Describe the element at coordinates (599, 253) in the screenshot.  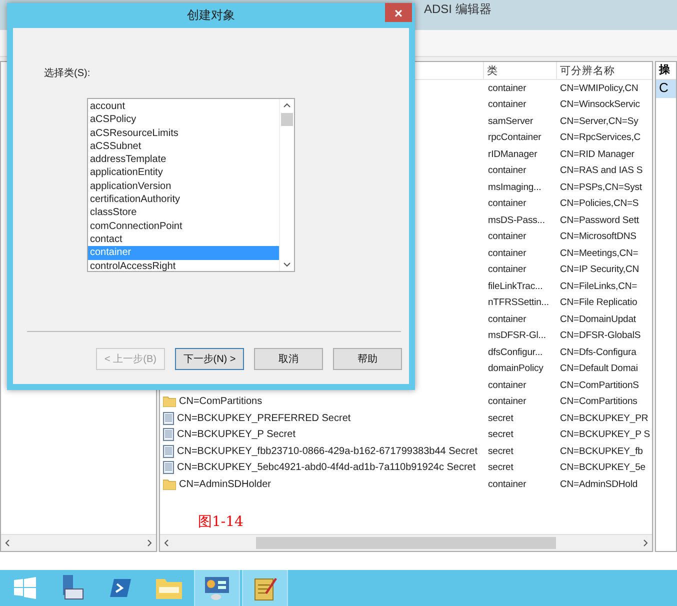
I see `distinguished-name-cell: CN=Meetings,CN=` at that location.